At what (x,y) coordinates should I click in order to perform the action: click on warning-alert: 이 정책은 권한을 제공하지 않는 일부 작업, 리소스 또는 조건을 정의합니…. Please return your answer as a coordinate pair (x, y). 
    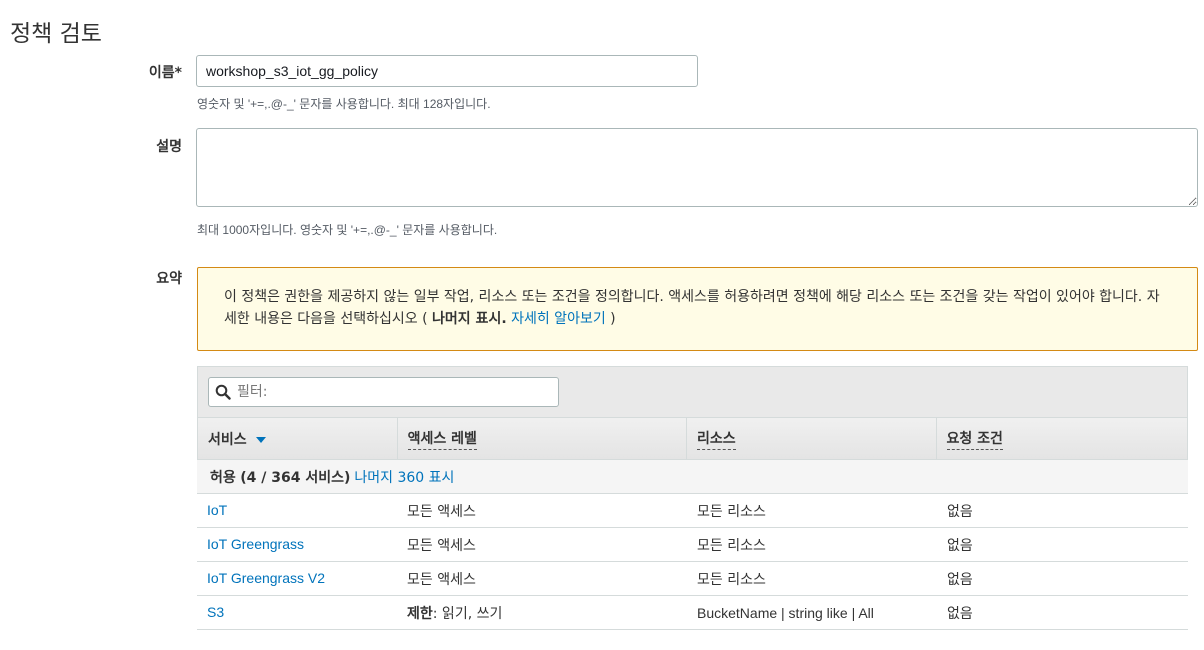
    Looking at the image, I should click on (697, 309).